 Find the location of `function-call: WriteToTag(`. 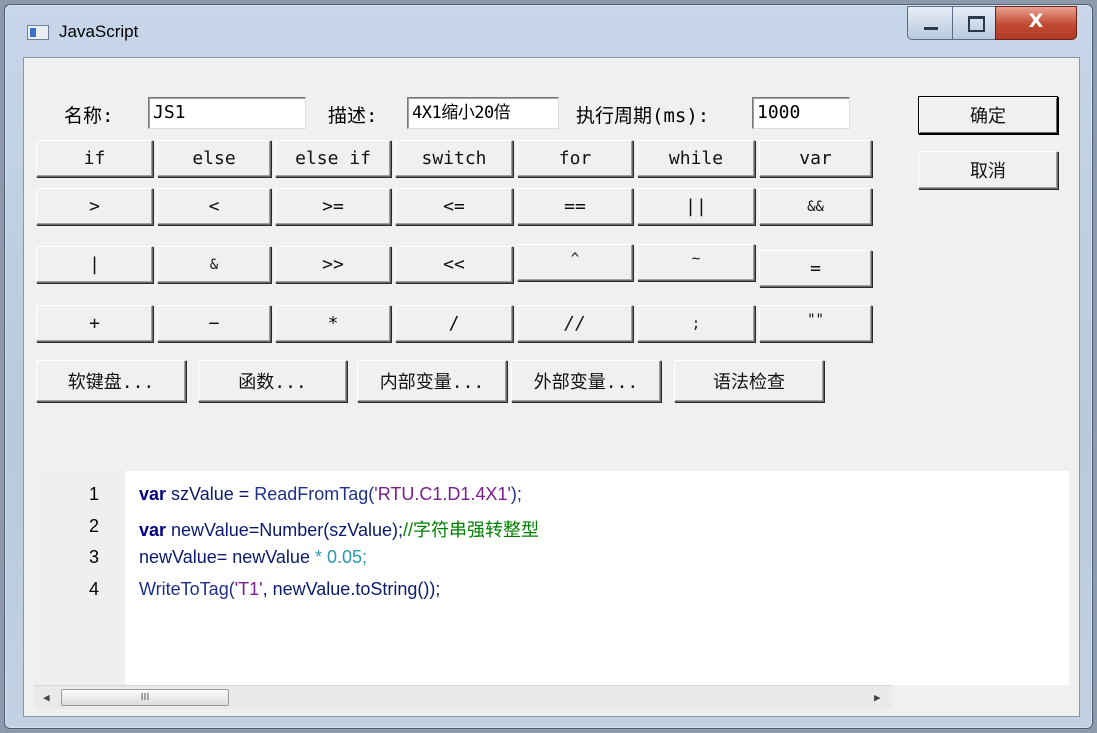

function-call: WriteToTag( is located at coordinates (187, 589).